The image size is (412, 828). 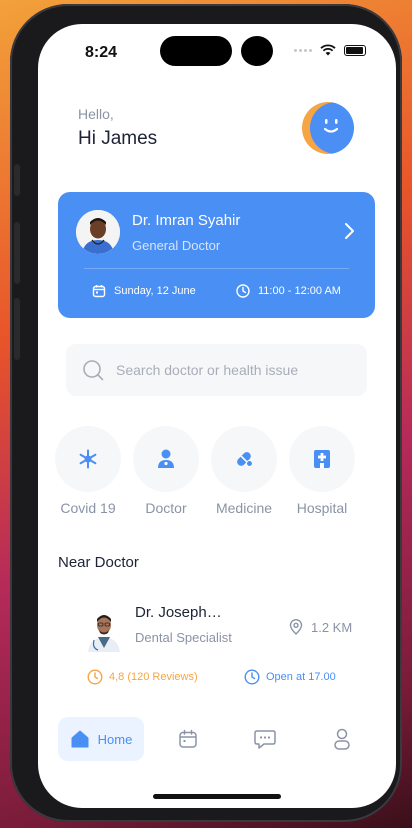 I want to click on appointment-date-text: Sunday, 12 June, so click(x=155, y=291).